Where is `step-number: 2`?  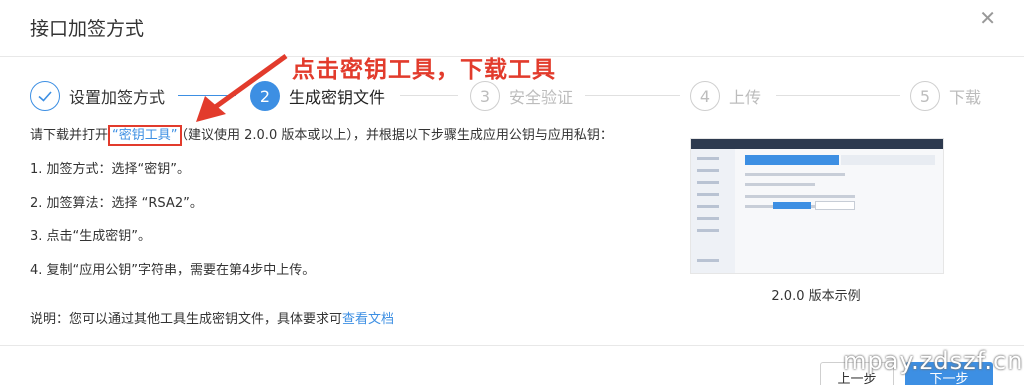
step-number: 2 is located at coordinates (265, 96).